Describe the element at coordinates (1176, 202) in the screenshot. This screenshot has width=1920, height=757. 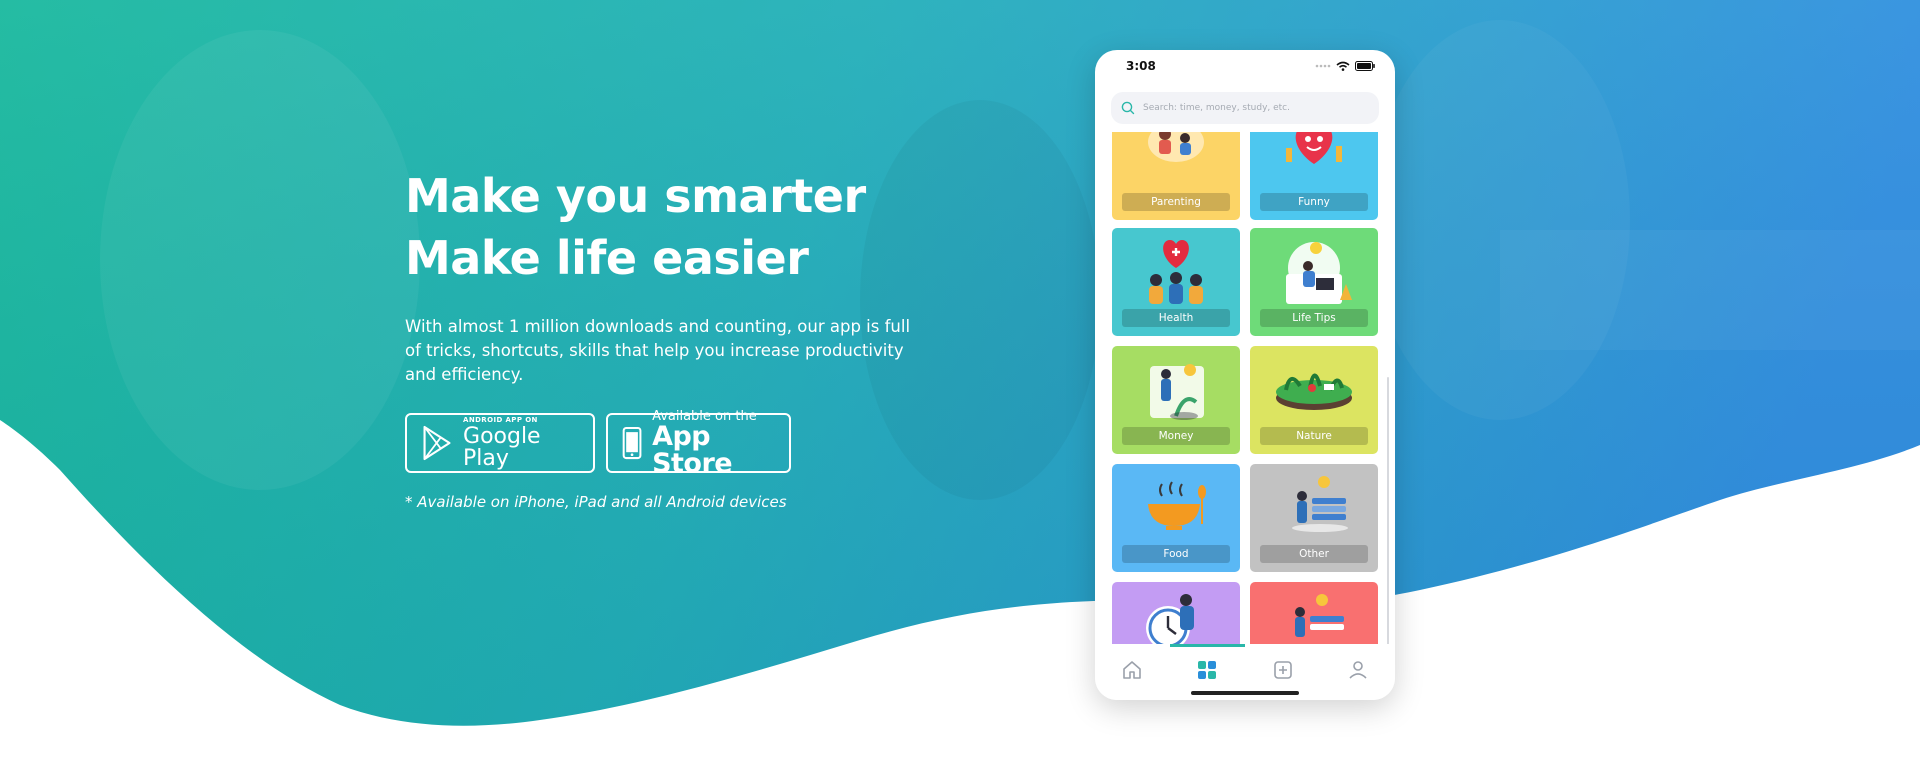
I see `category-label: Parenting` at that location.